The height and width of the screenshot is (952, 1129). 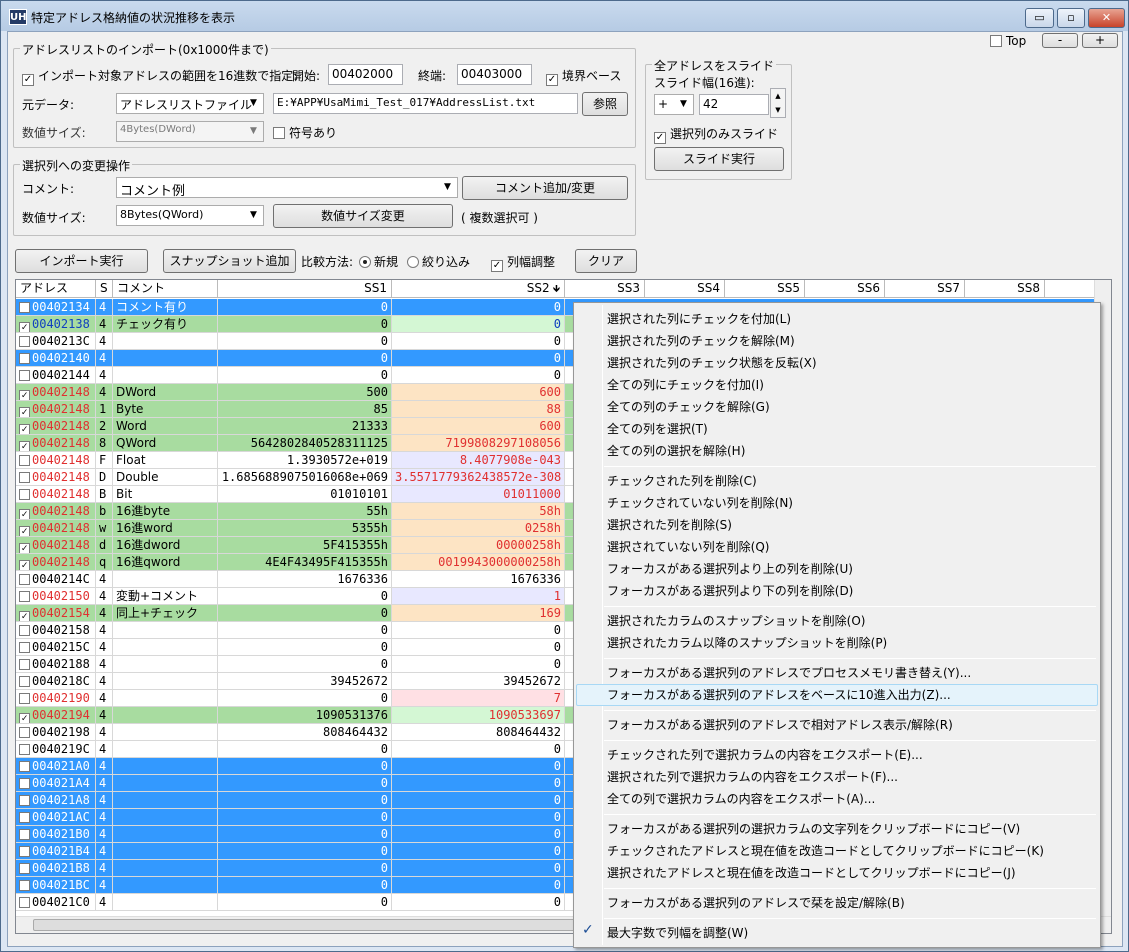 I want to click on maximize-button: ▫, so click(x=1071, y=18).